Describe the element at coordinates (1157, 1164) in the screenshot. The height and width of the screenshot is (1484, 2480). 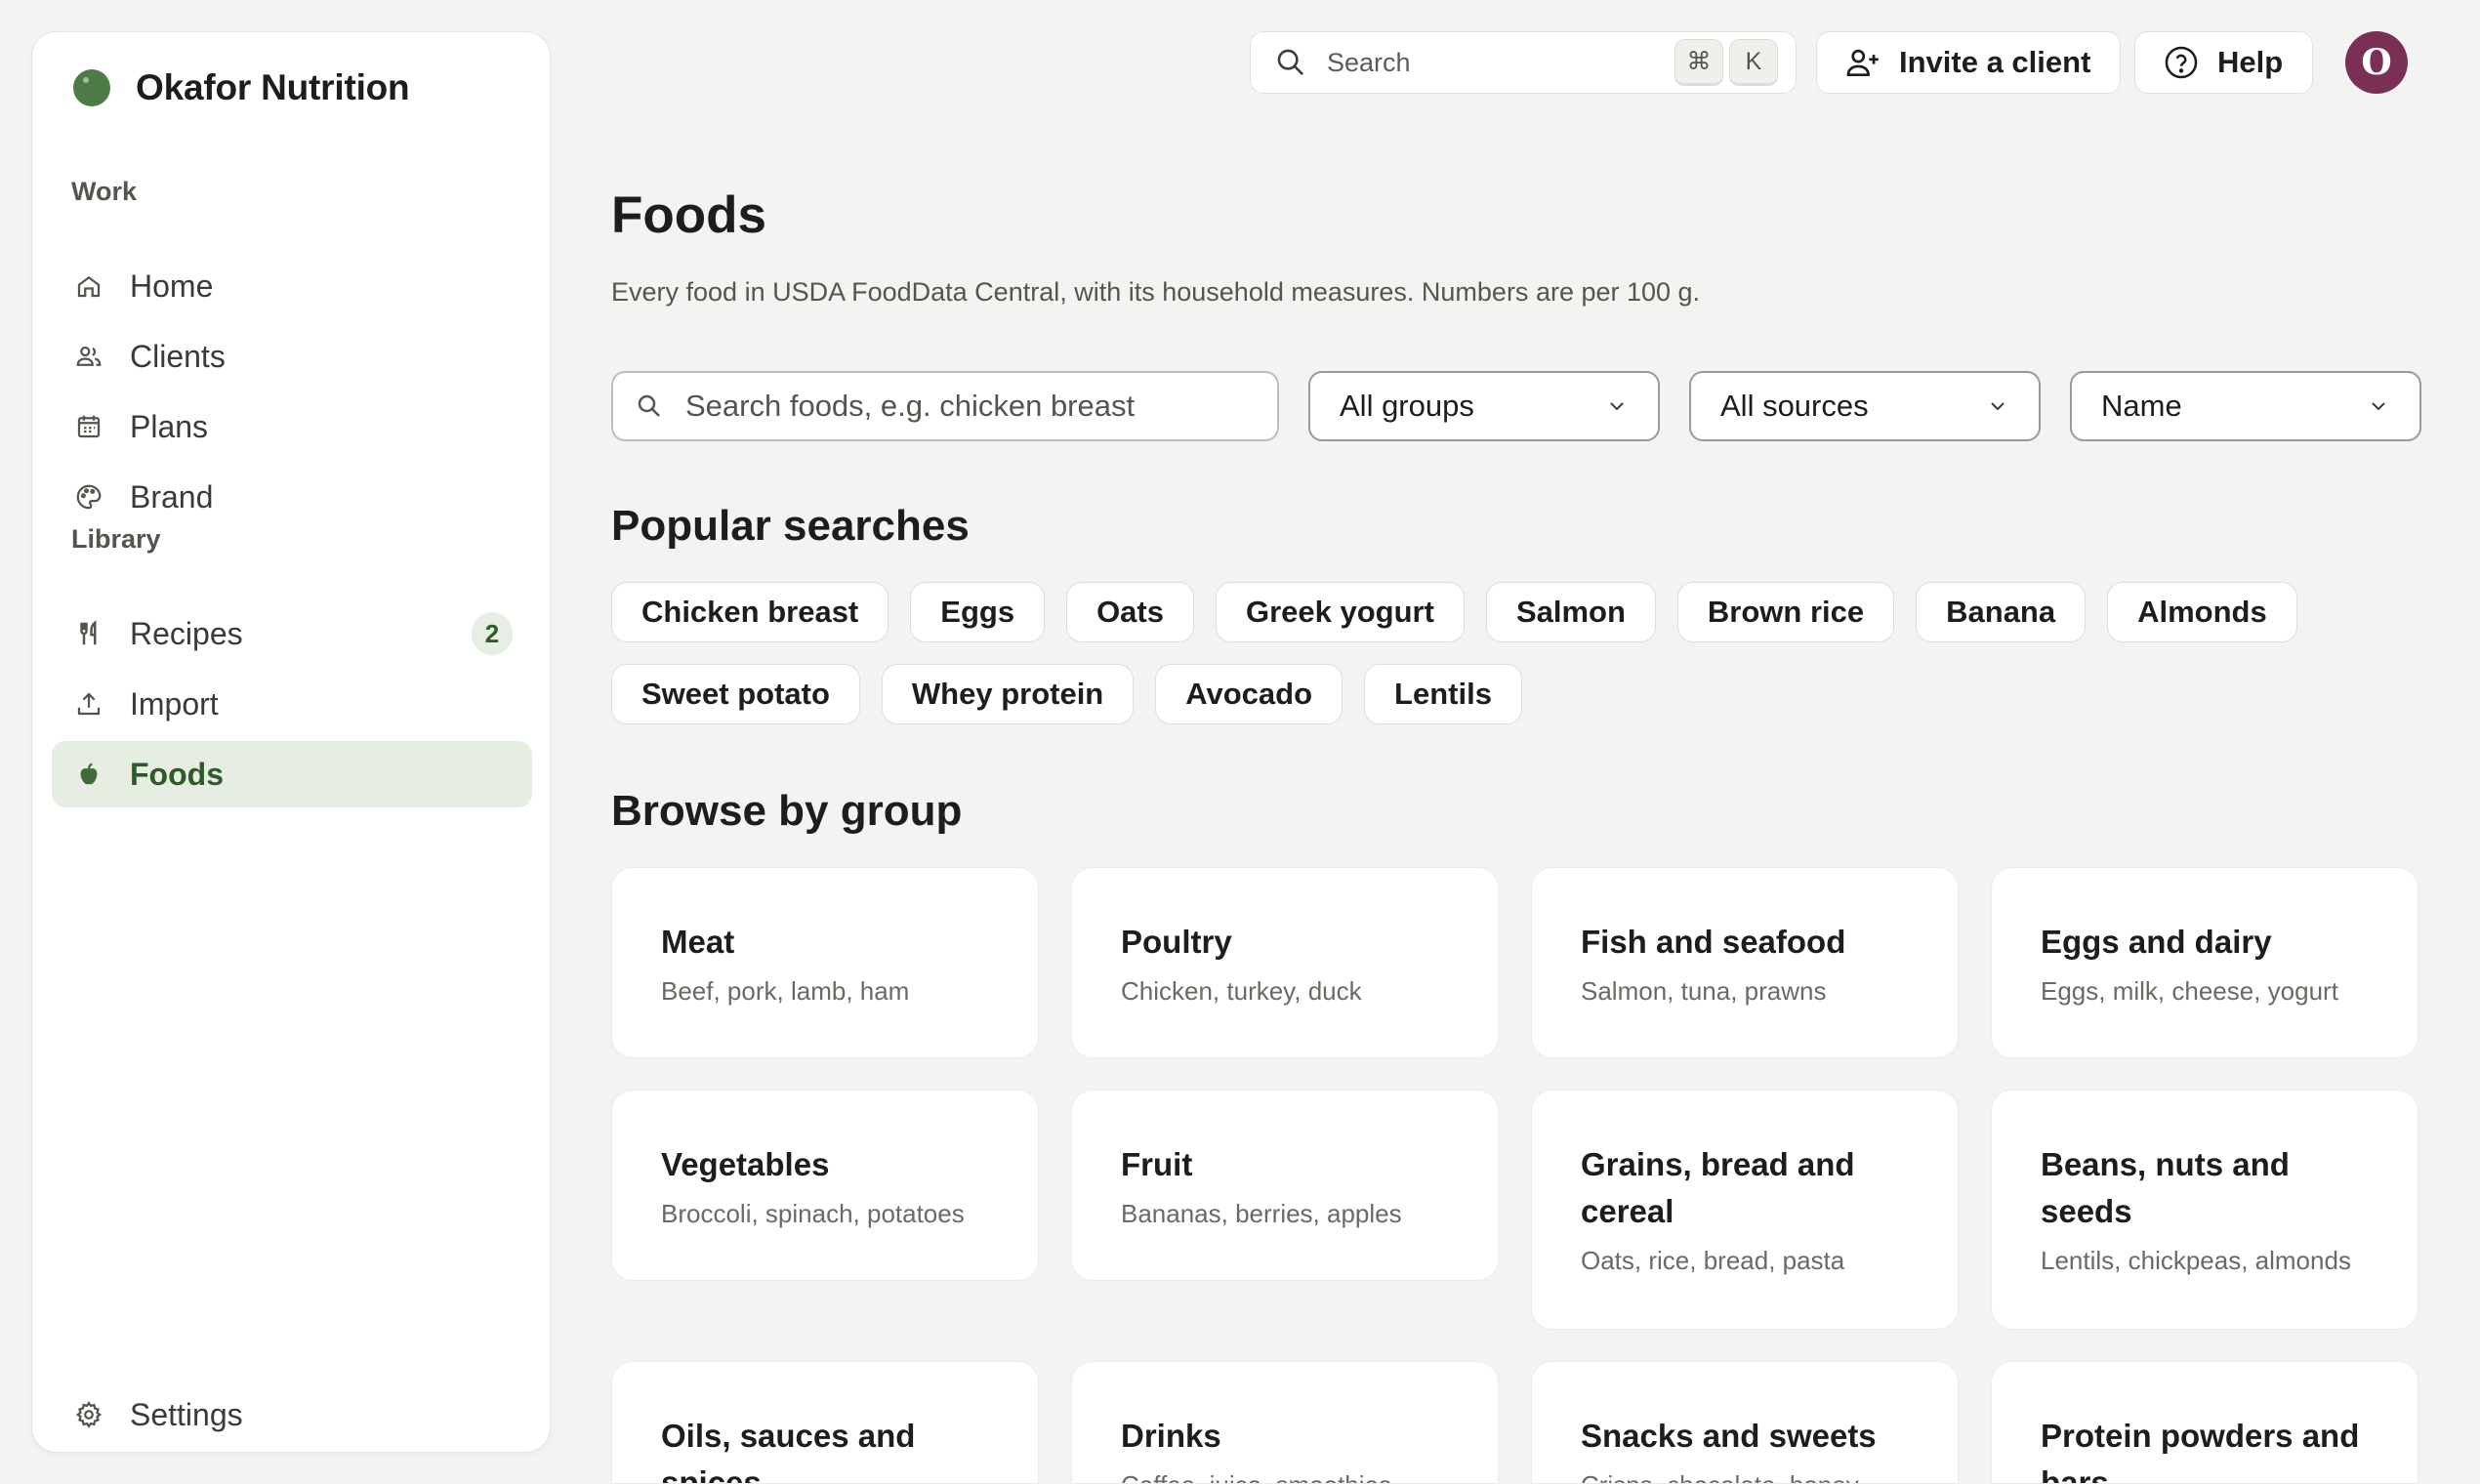
I see `group-name: Fruit` at that location.